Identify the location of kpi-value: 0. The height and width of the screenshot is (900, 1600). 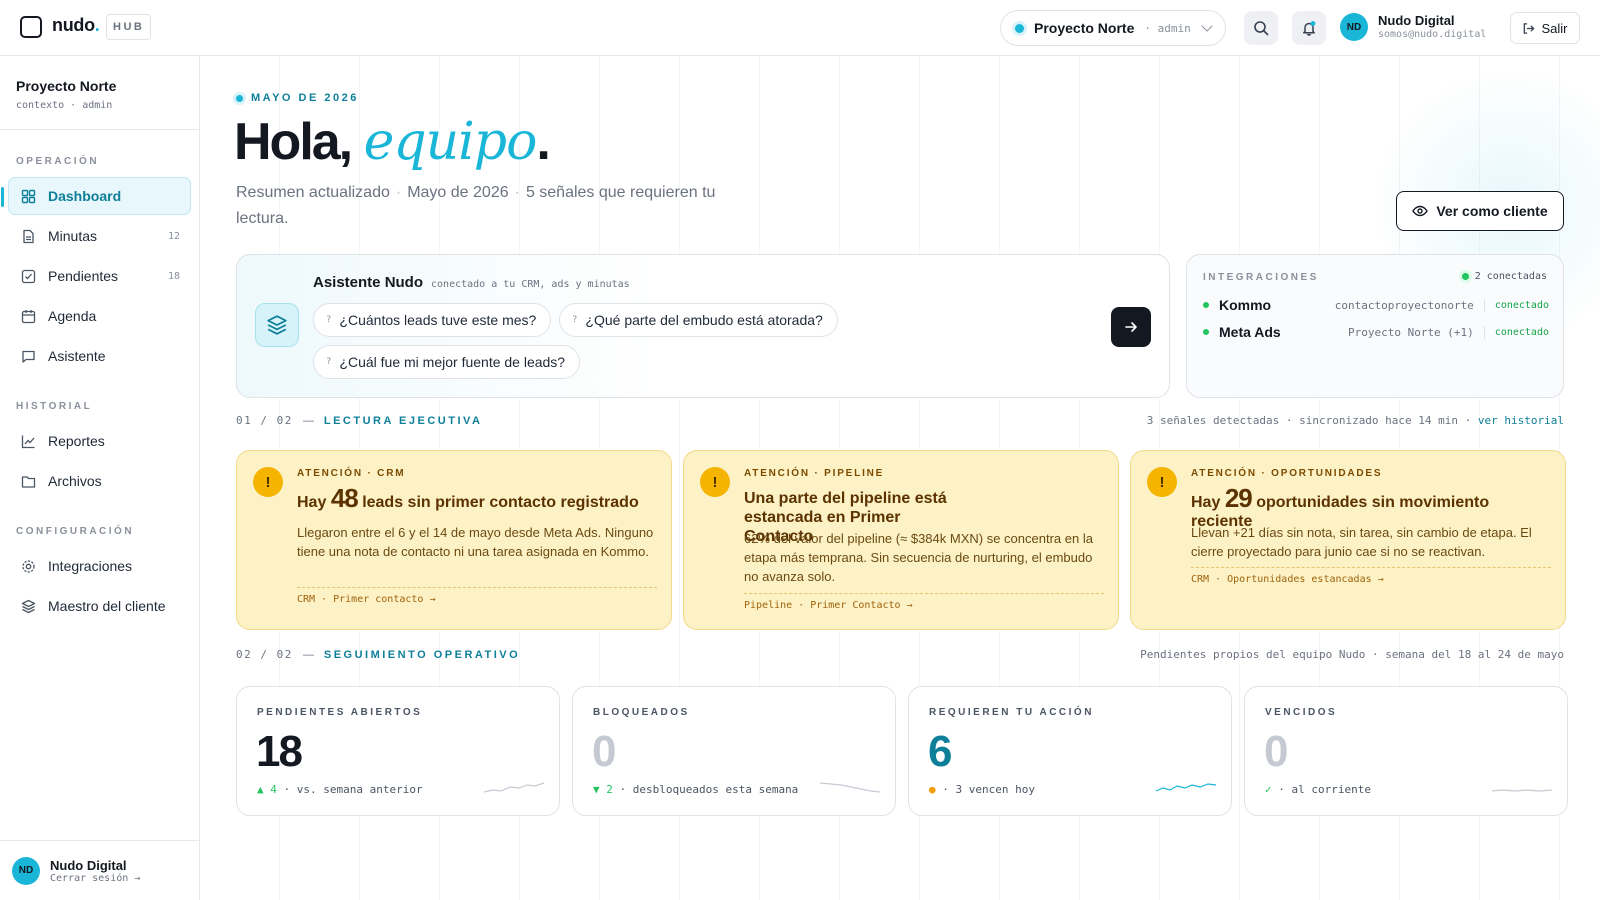
(1276, 751).